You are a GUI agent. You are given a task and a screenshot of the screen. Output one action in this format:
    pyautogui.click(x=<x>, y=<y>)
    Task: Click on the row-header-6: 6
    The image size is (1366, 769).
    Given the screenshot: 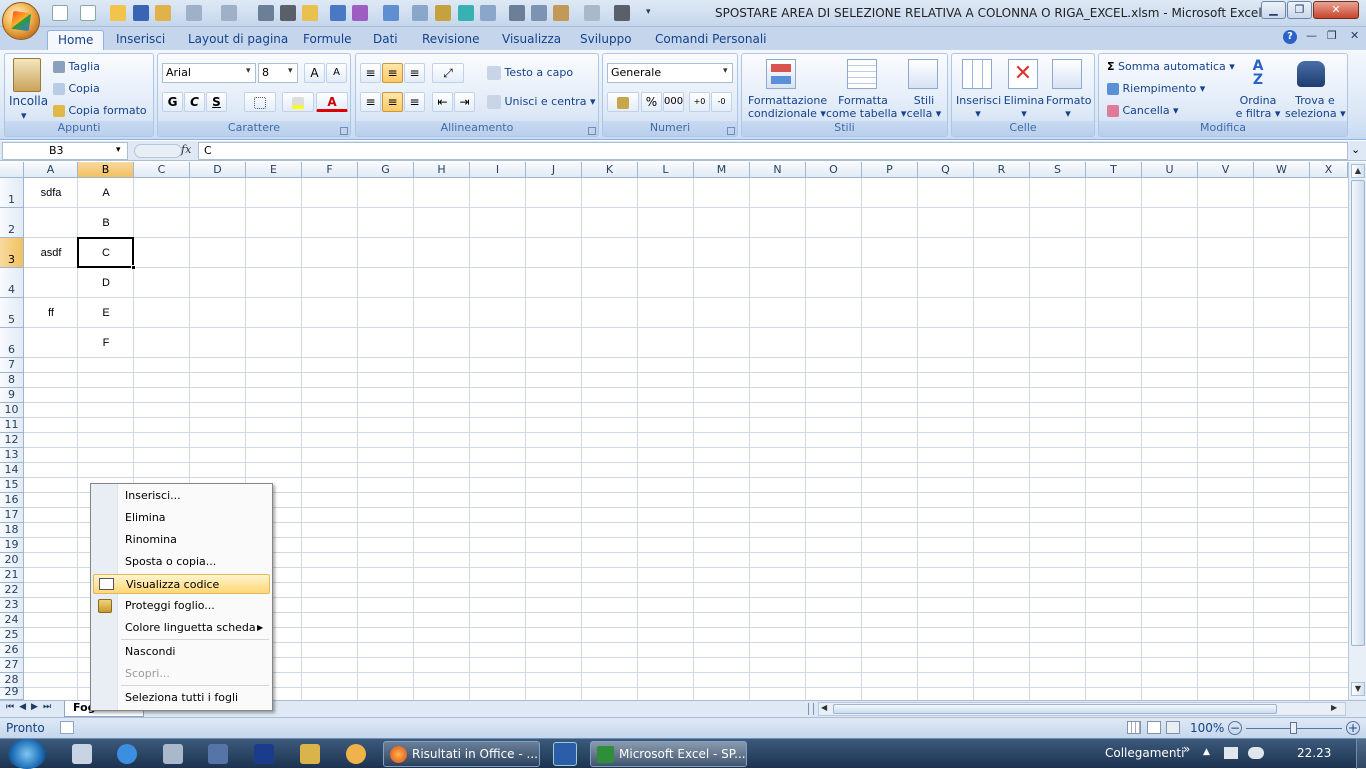 What is the action you would take?
    pyautogui.click(x=12, y=343)
    